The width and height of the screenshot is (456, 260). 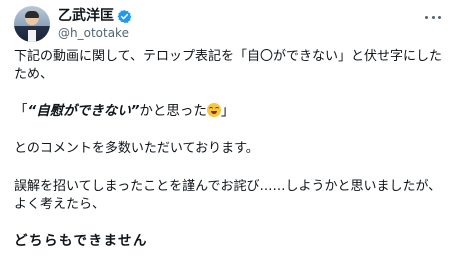 I want to click on author-display-name: 乙武洋匡, so click(x=86, y=16).